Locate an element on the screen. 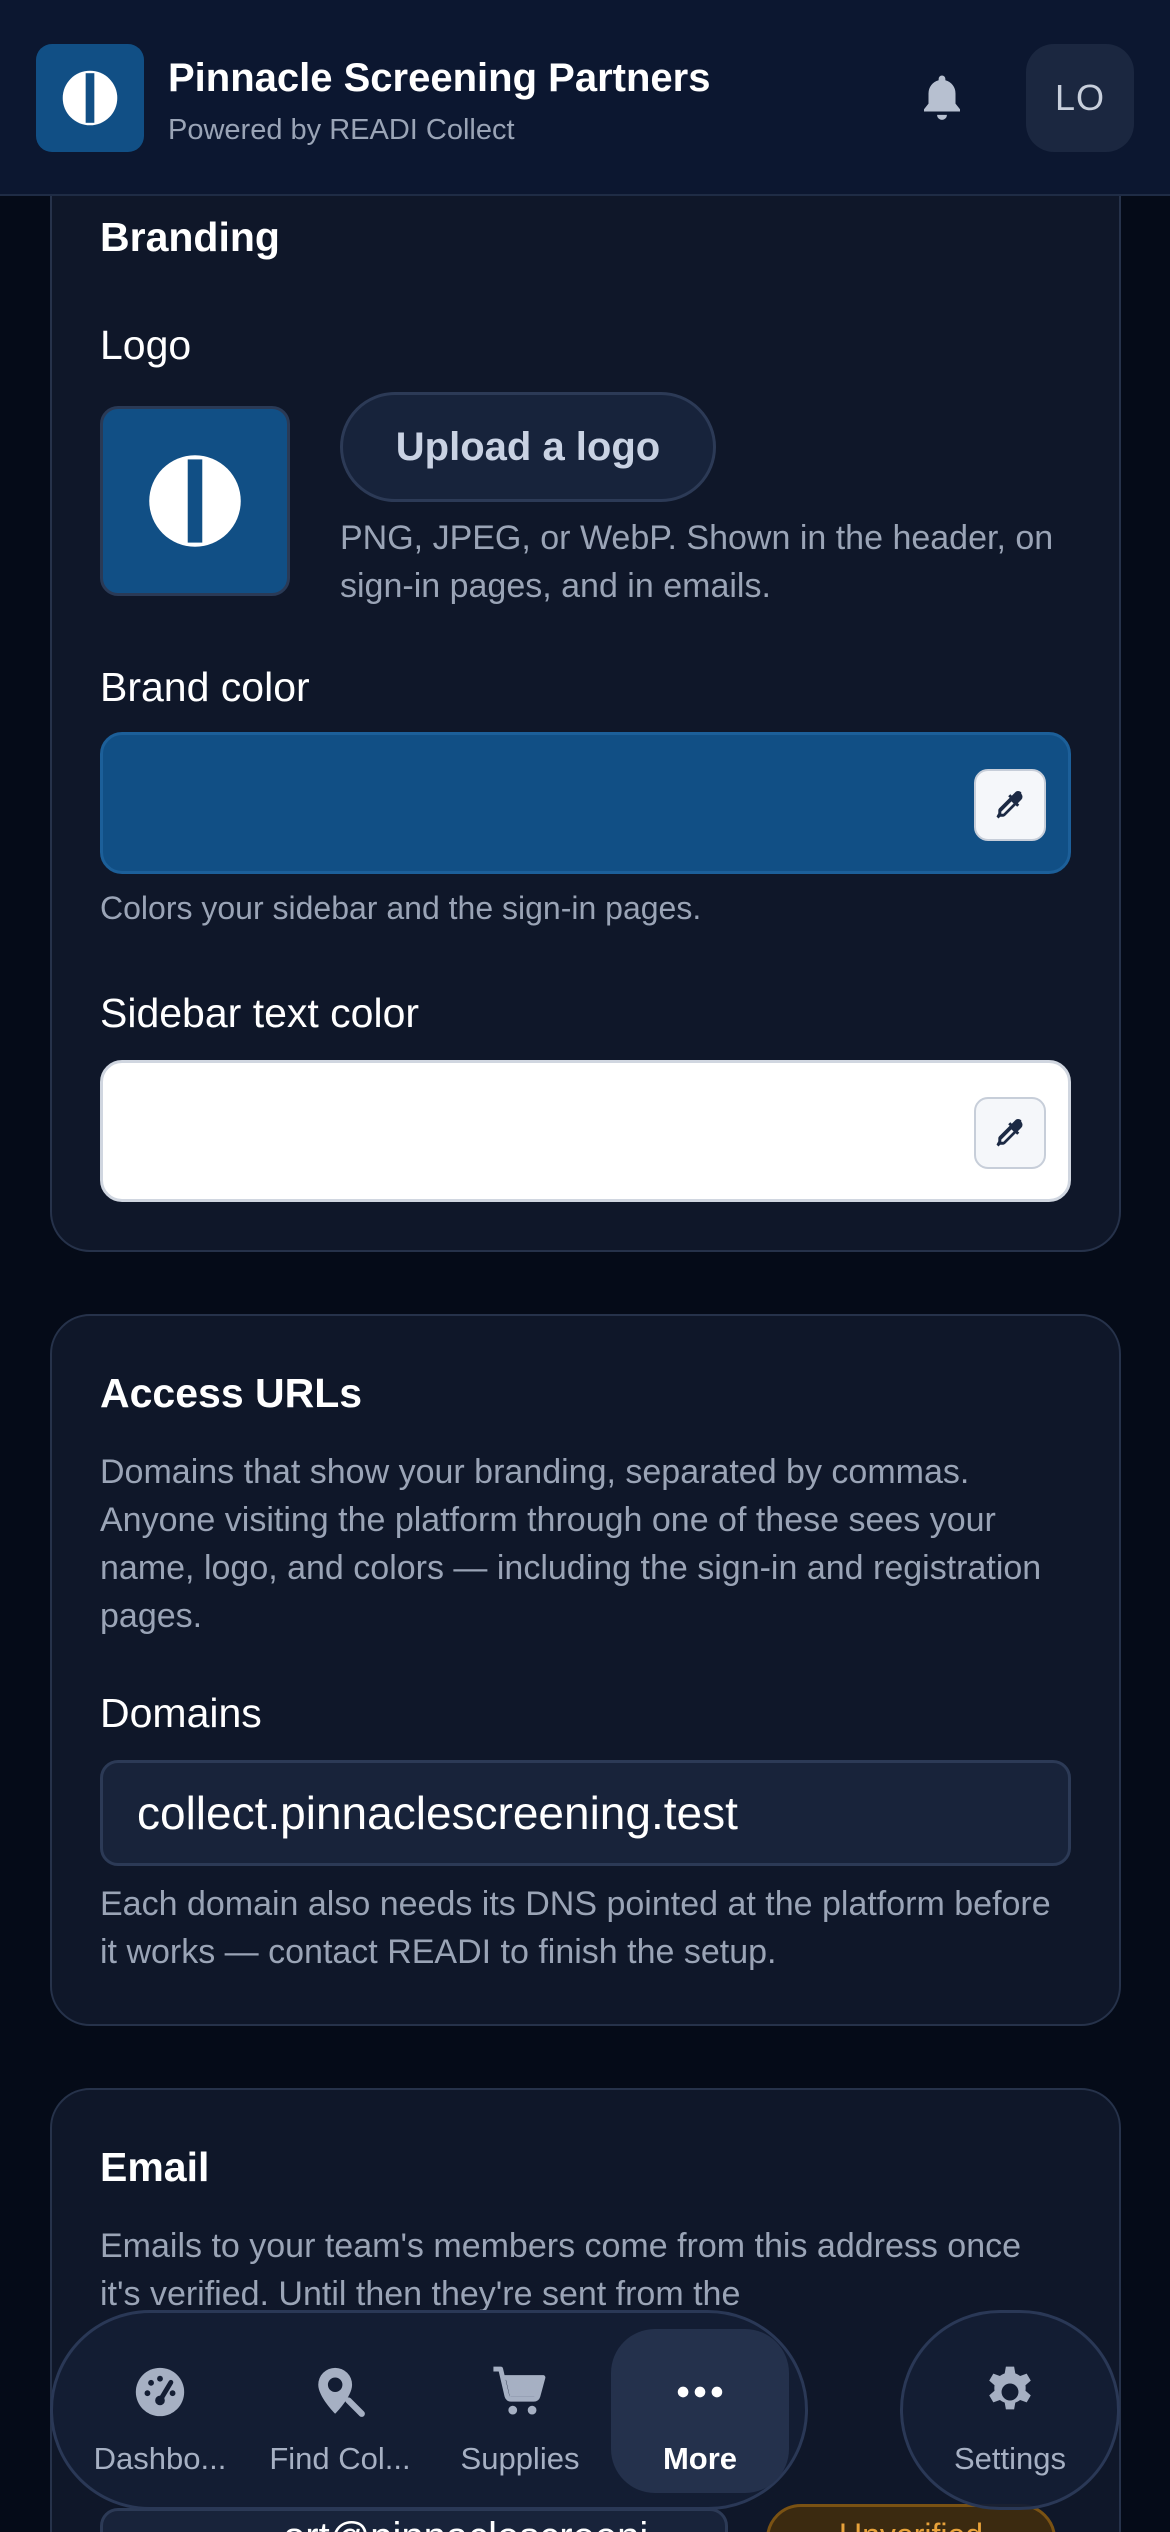 This screenshot has height=2532, width=1170. brand-color-eyedropper-button is located at coordinates (1010, 805).